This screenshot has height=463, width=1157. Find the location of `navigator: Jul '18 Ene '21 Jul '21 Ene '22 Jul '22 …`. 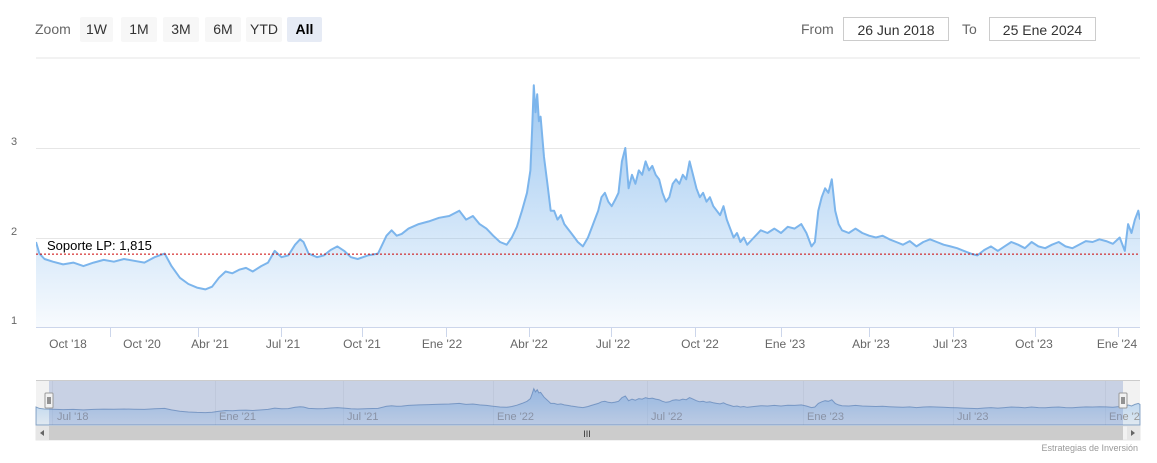

navigator: Jul '18 Ene '21 Jul '21 Ene '22 Jul '22 … is located at coordinates (588, 403).